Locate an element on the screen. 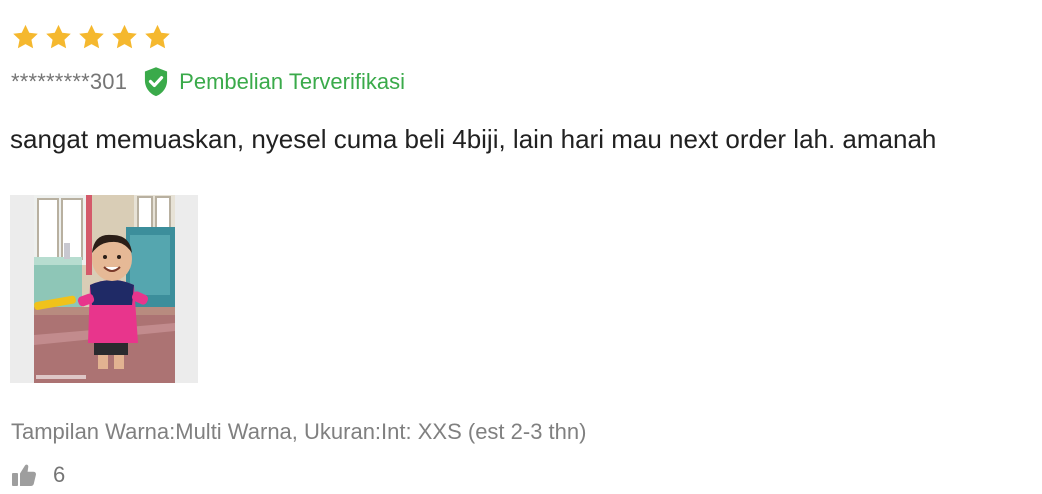  rating-stars is located at coordinates (91, 37).